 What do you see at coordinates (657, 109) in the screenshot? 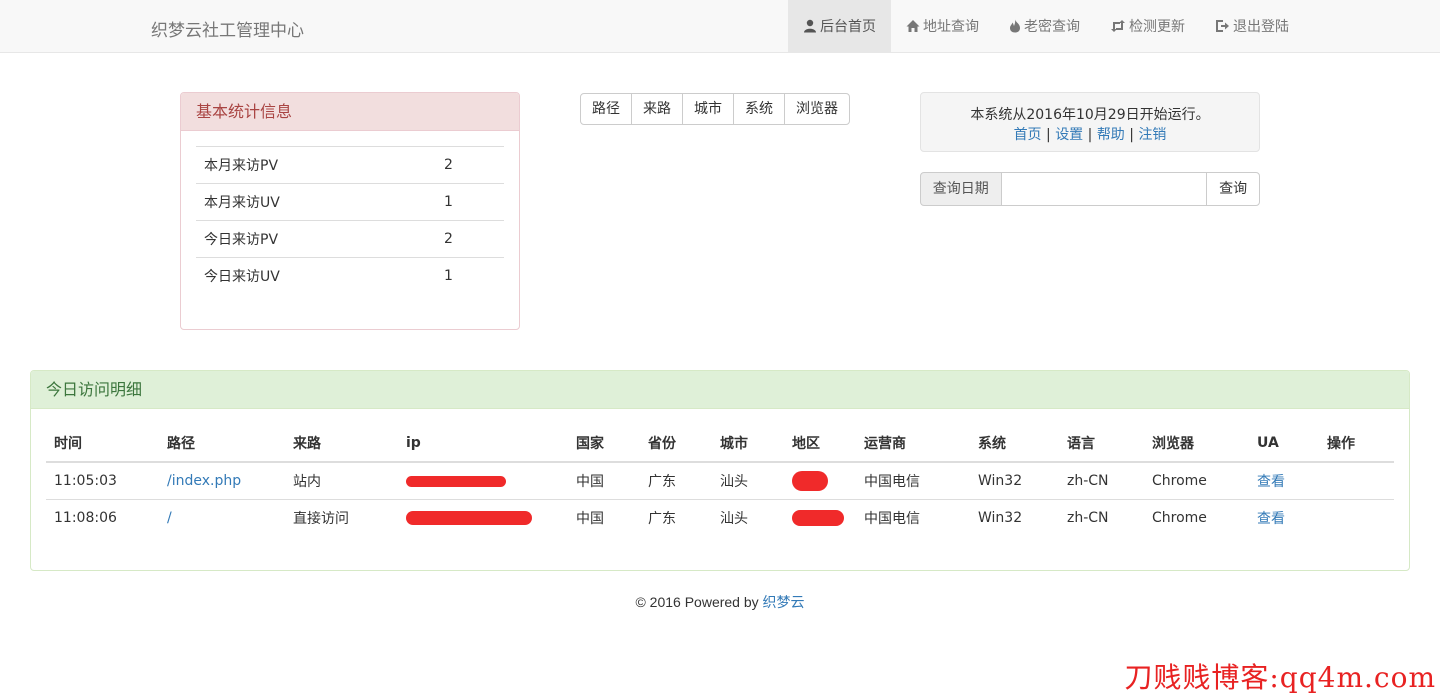
I see `filter-referrer-button: 来路` at bounding box center [657, 109].